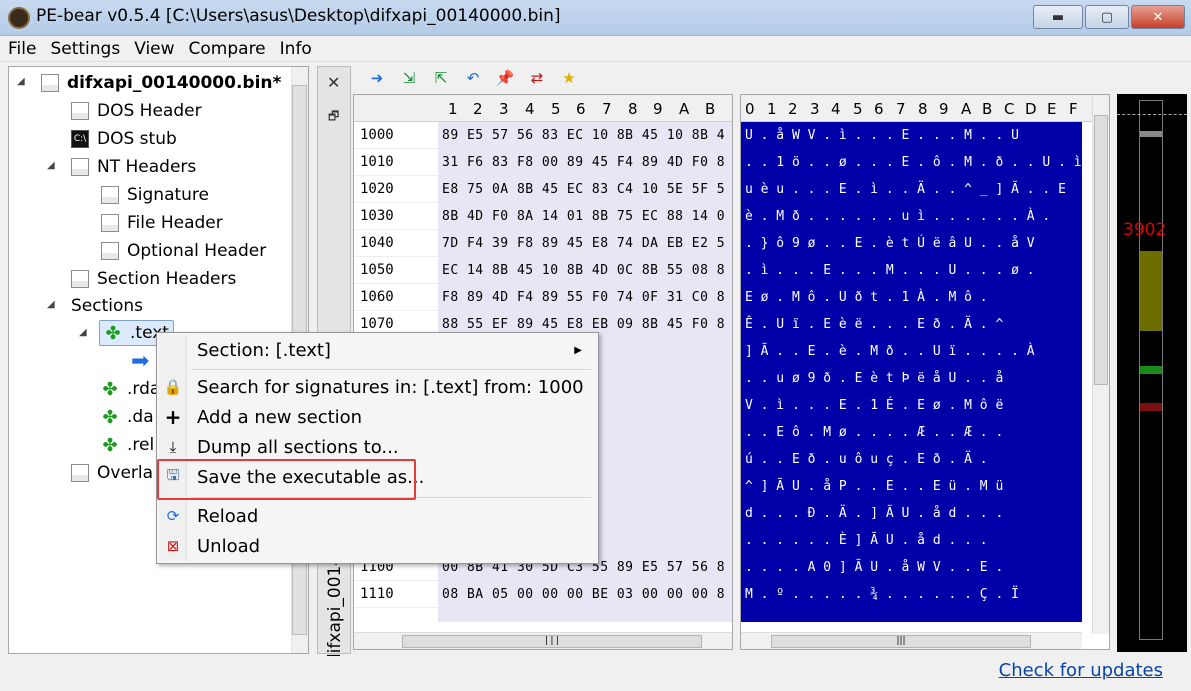  Describe the element at coordinates (227, 49) in the screenshot. I see `menu-compare: Compare` at that location.